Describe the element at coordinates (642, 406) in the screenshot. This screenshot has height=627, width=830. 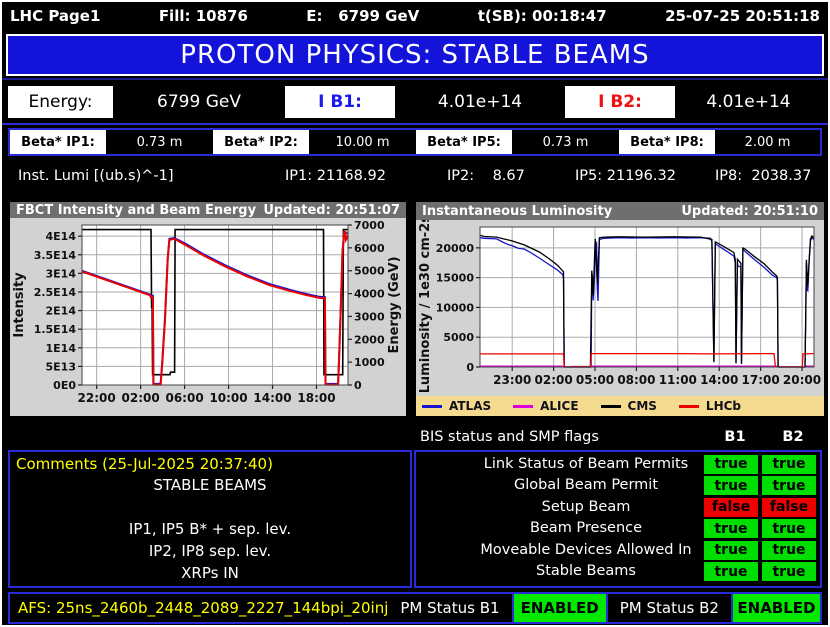
I see `legend-label: CMS` at that location.